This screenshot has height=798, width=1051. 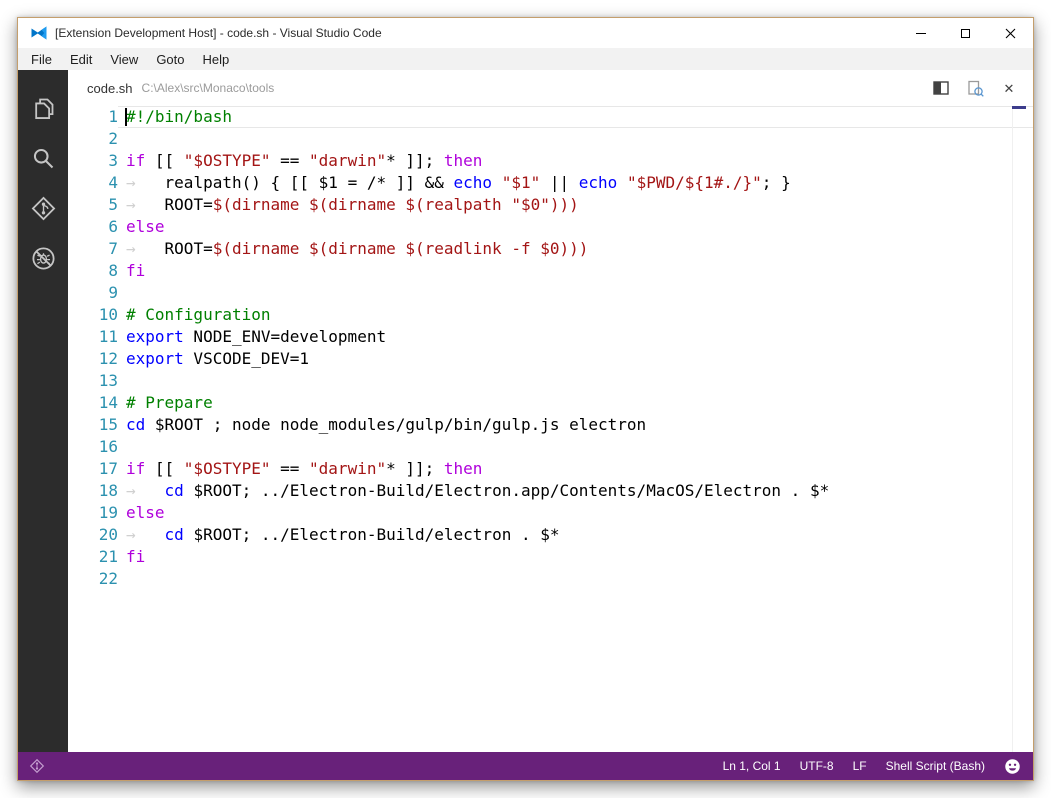 What do you see at coordinates (550, 139) in the screenshot?
I see `code-line: 2` at bounding box center [550, 139].